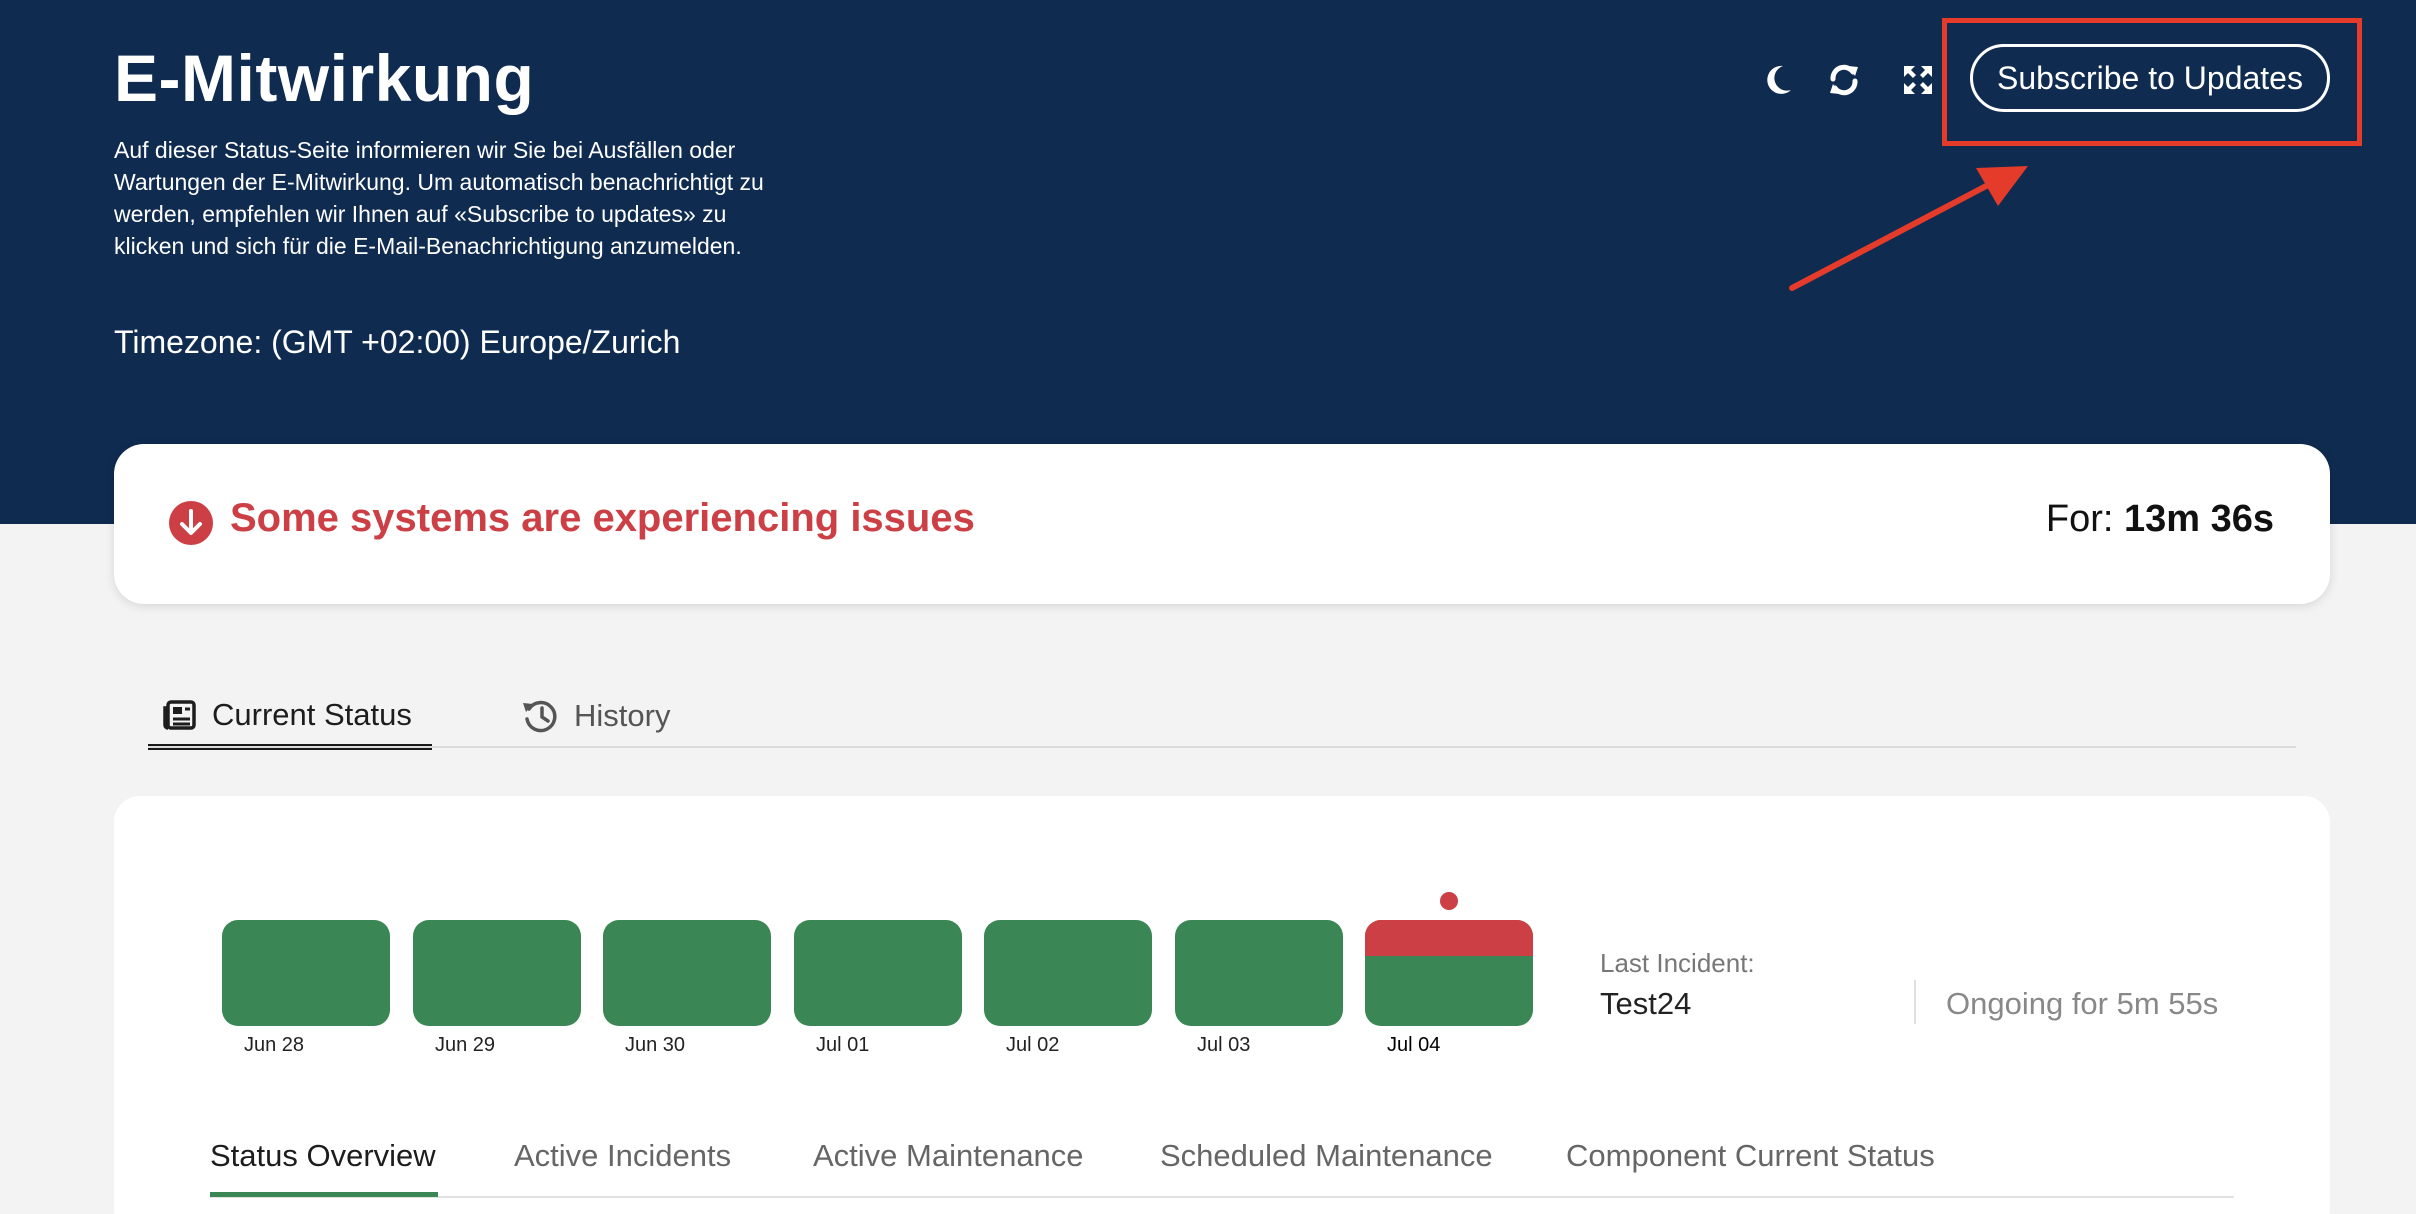 The height and width of the screenshot is (1214, 2416). I want to click on refresh-icon, so click(1844, 80).